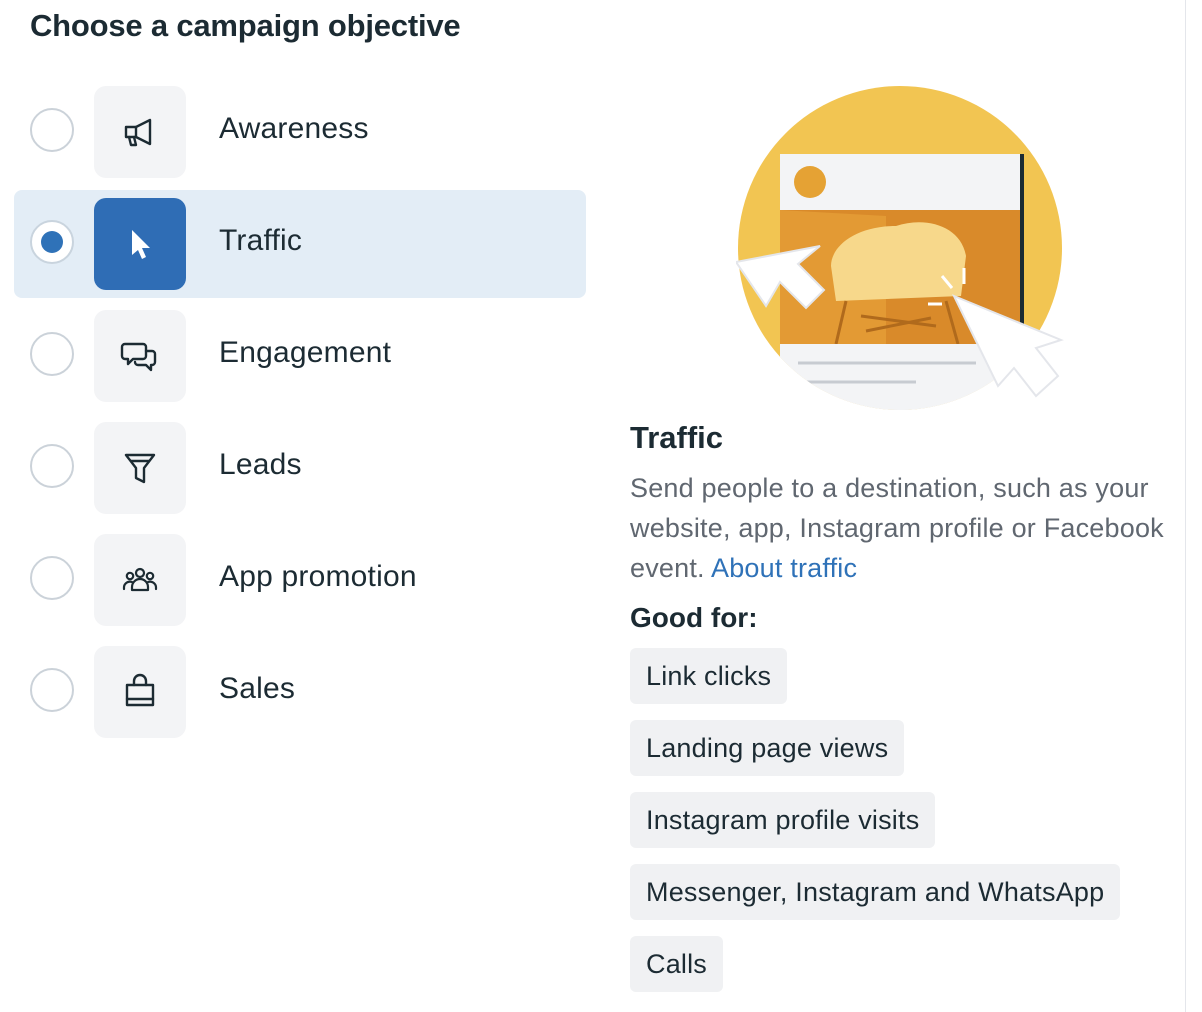 Image resolution: width=1202 pixels, height=1012 pixels. What do you see at coordinates (783, 820) in the screenshot?
I see `good-for-chip: Instagram profile visits` at bounding box center [783, 820].